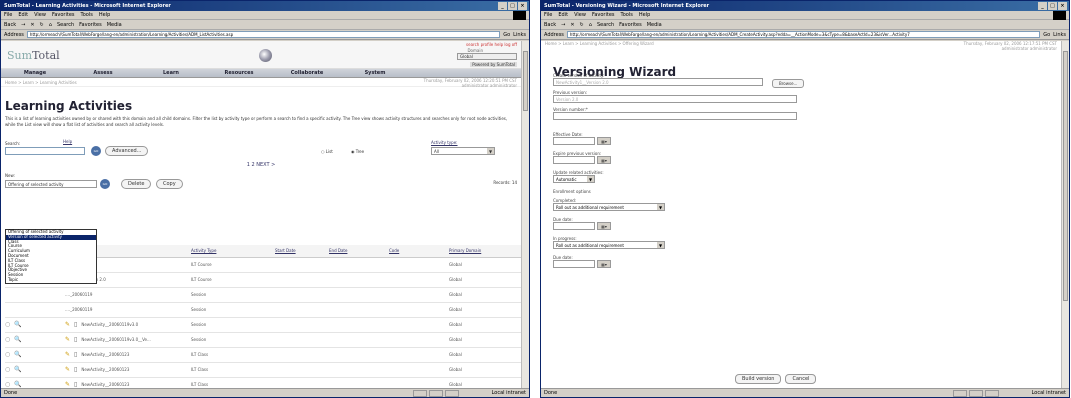 This screenshot has width=1071, height=398. I want to click on copy-button: Copy, so click(169, 184).